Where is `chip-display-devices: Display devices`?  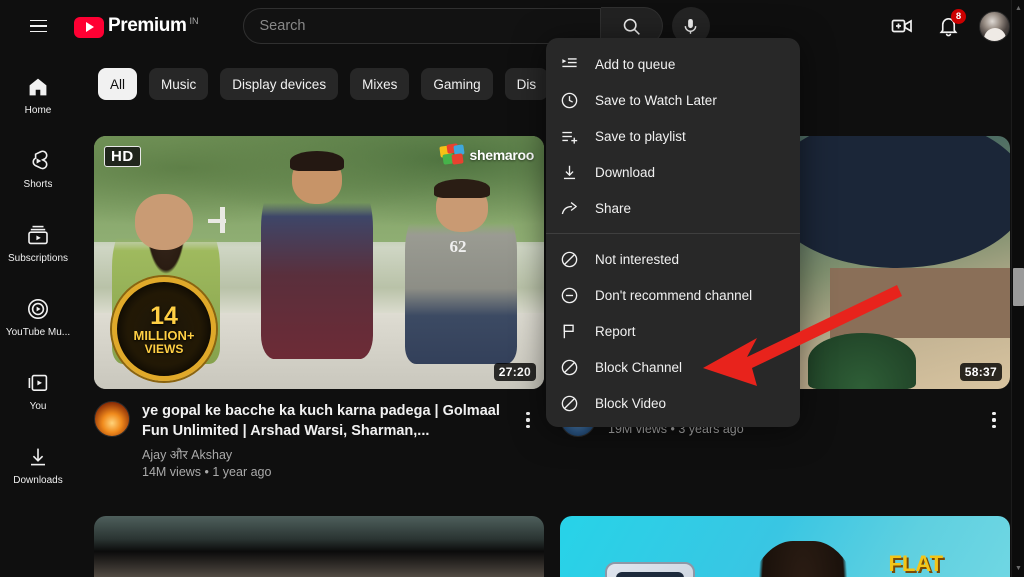
chip-display-devices: Display devices is located at coordinates (279, 84).